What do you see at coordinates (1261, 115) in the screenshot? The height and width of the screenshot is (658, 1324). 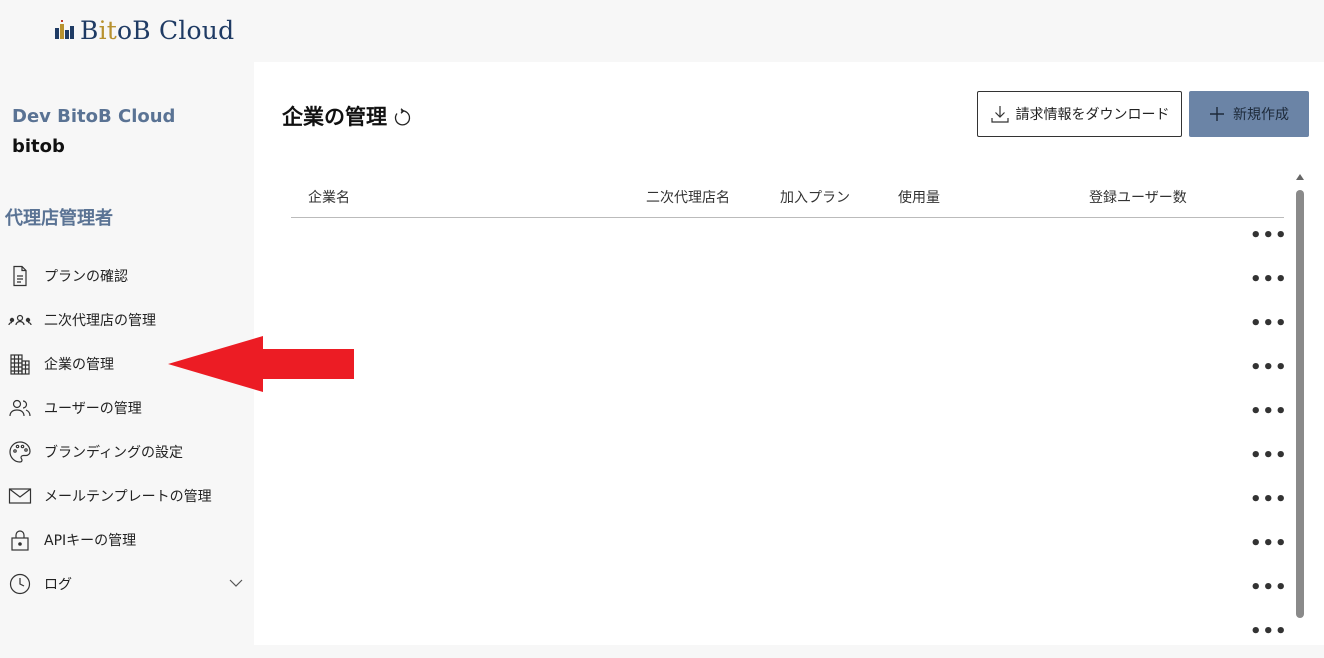 I see `create-new-label: 新規作成` at bounding box center [1261, 115].